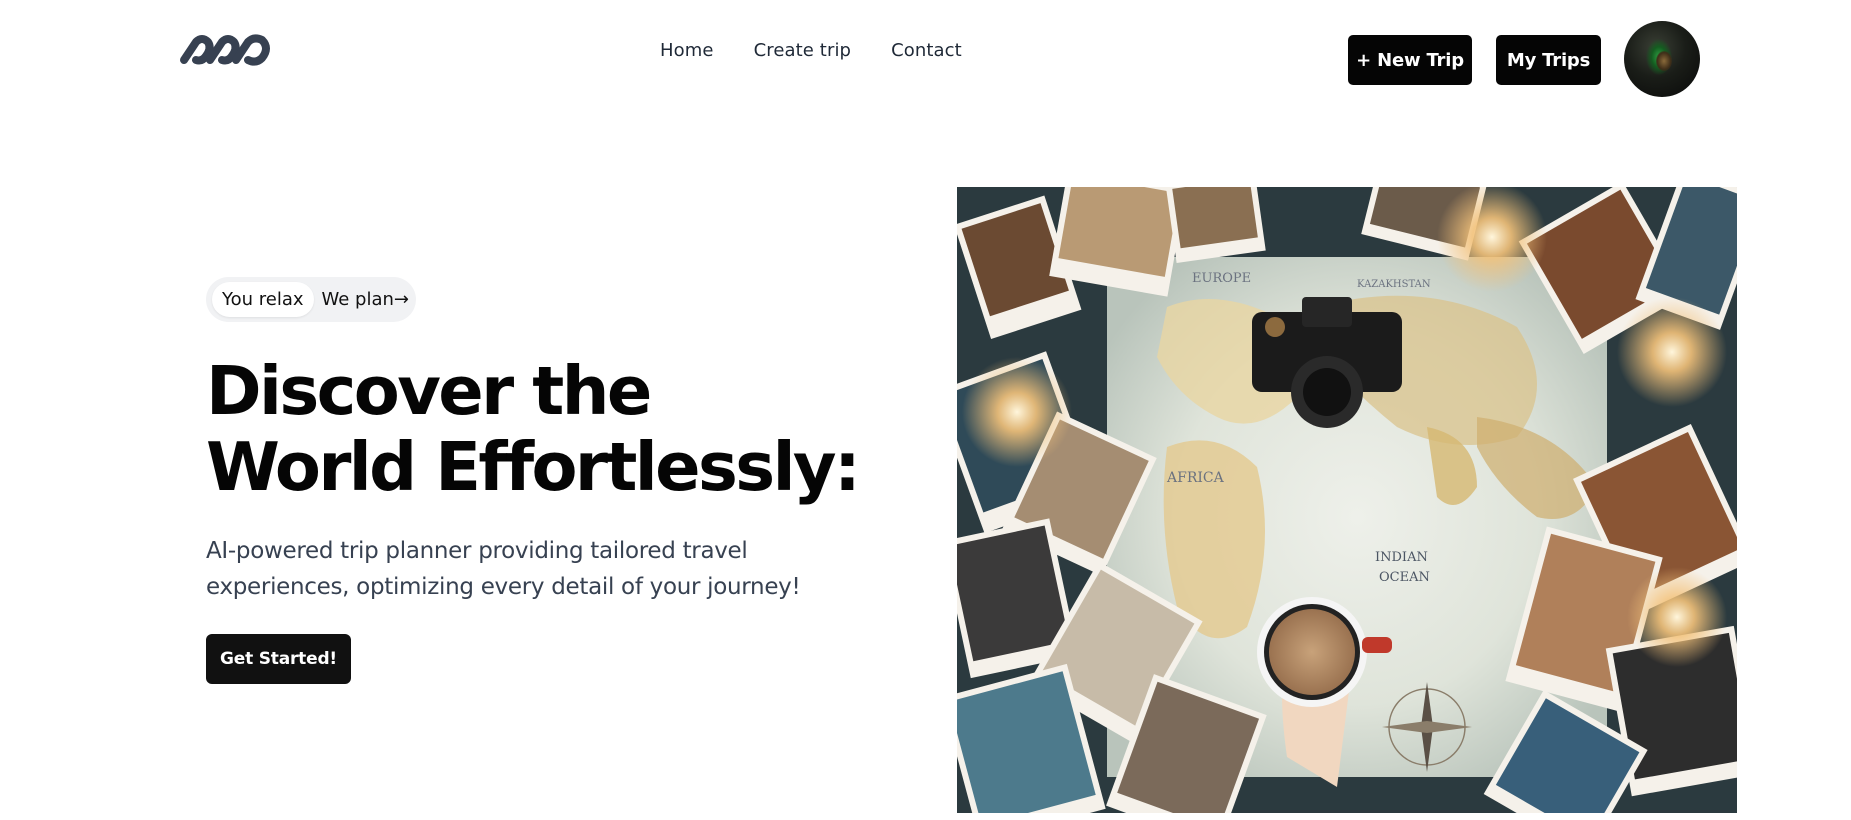 The image size is (1851, 820). I want to click on my-trips-button: My Trips, so click(1548, 60).